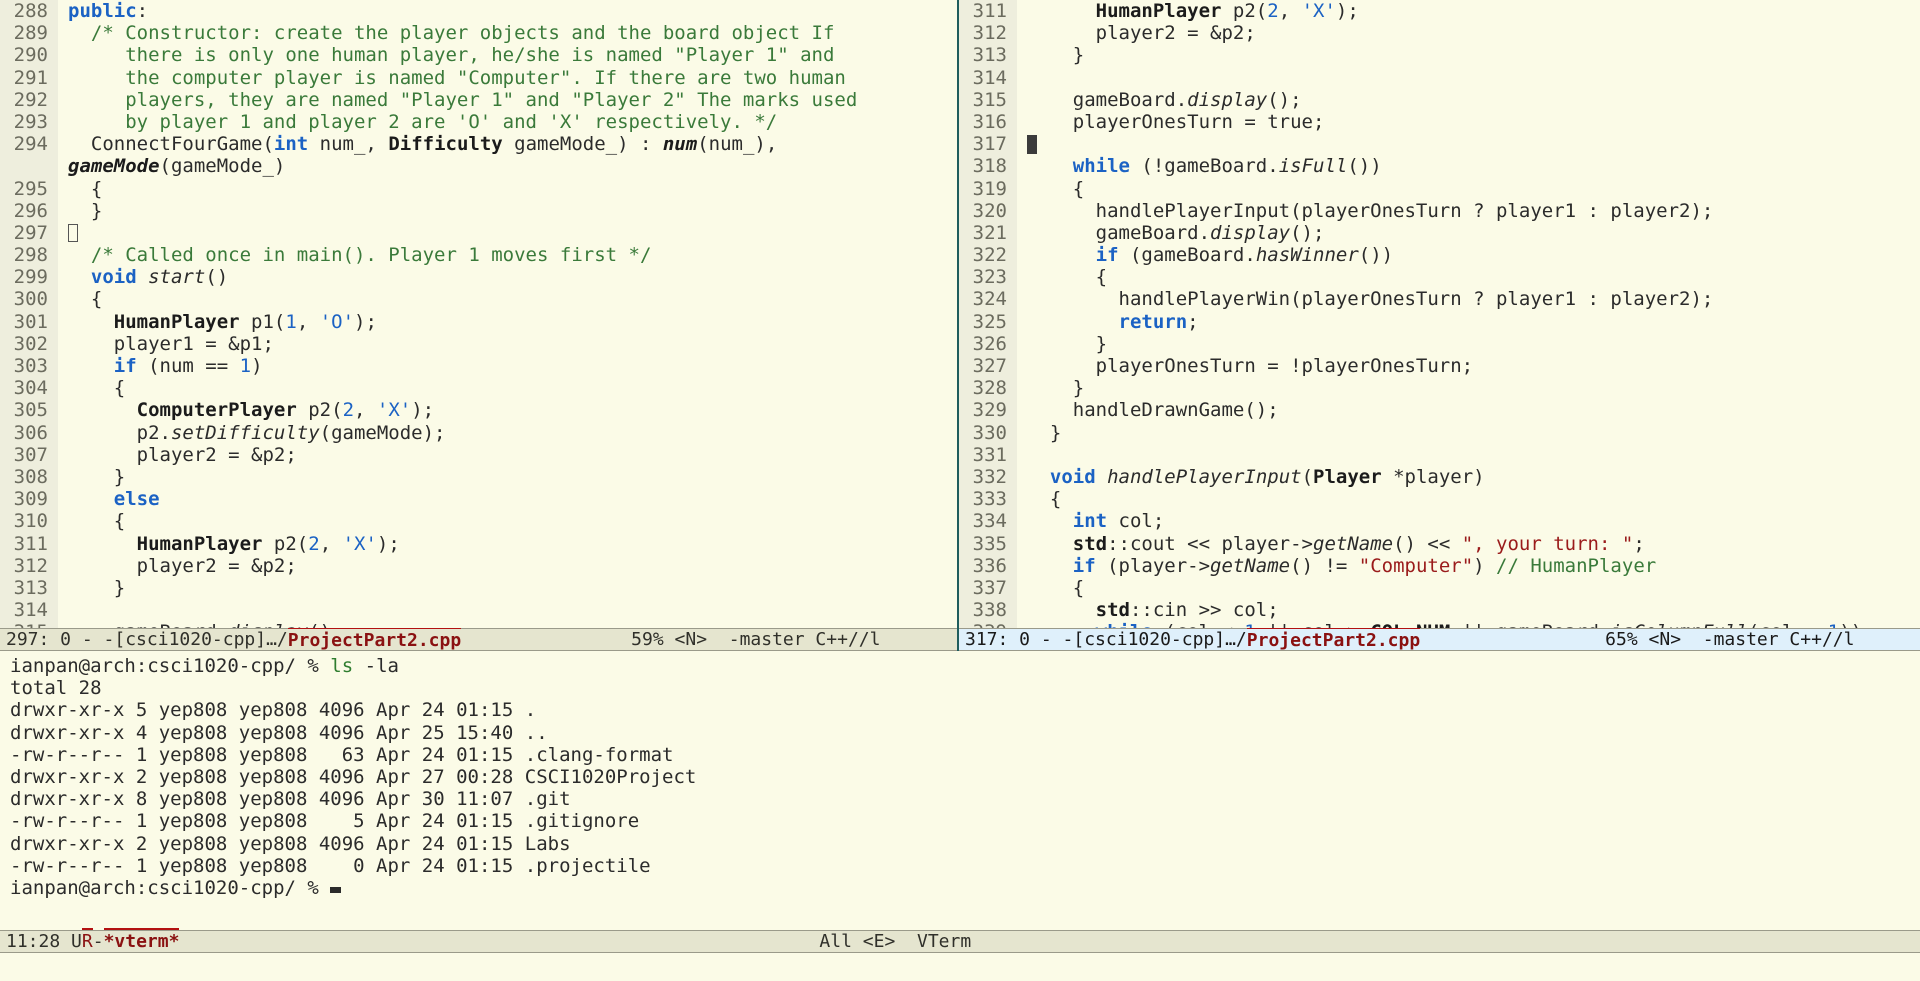 Image resolution: width=1920 pixels, height=981 pixels. Describe the element at coordinates (478, 210) in the screenshot. I see `code-line: 296 }` at that location.